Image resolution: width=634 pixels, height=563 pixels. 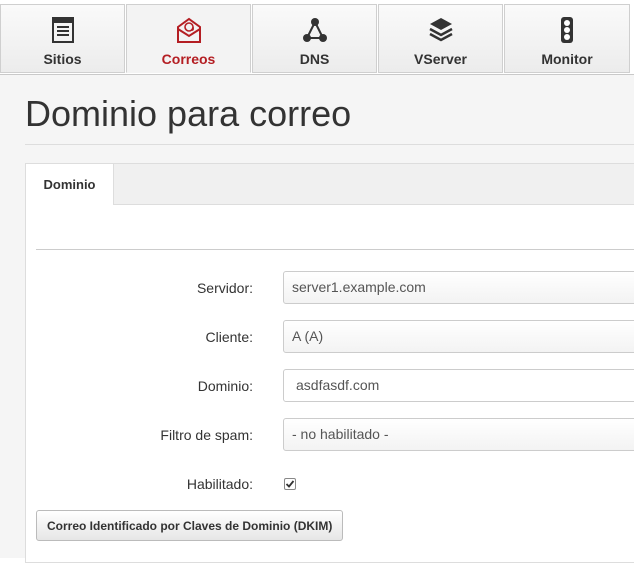 I want to click on nav-tab-dns: DNS, so click(x=314, y=38).